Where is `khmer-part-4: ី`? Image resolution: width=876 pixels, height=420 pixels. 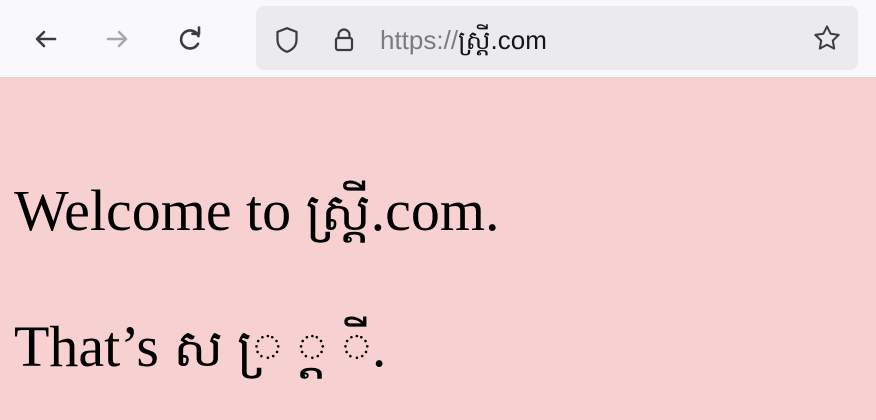
khmer-part-4: ី is located at coordinates (356, 349).